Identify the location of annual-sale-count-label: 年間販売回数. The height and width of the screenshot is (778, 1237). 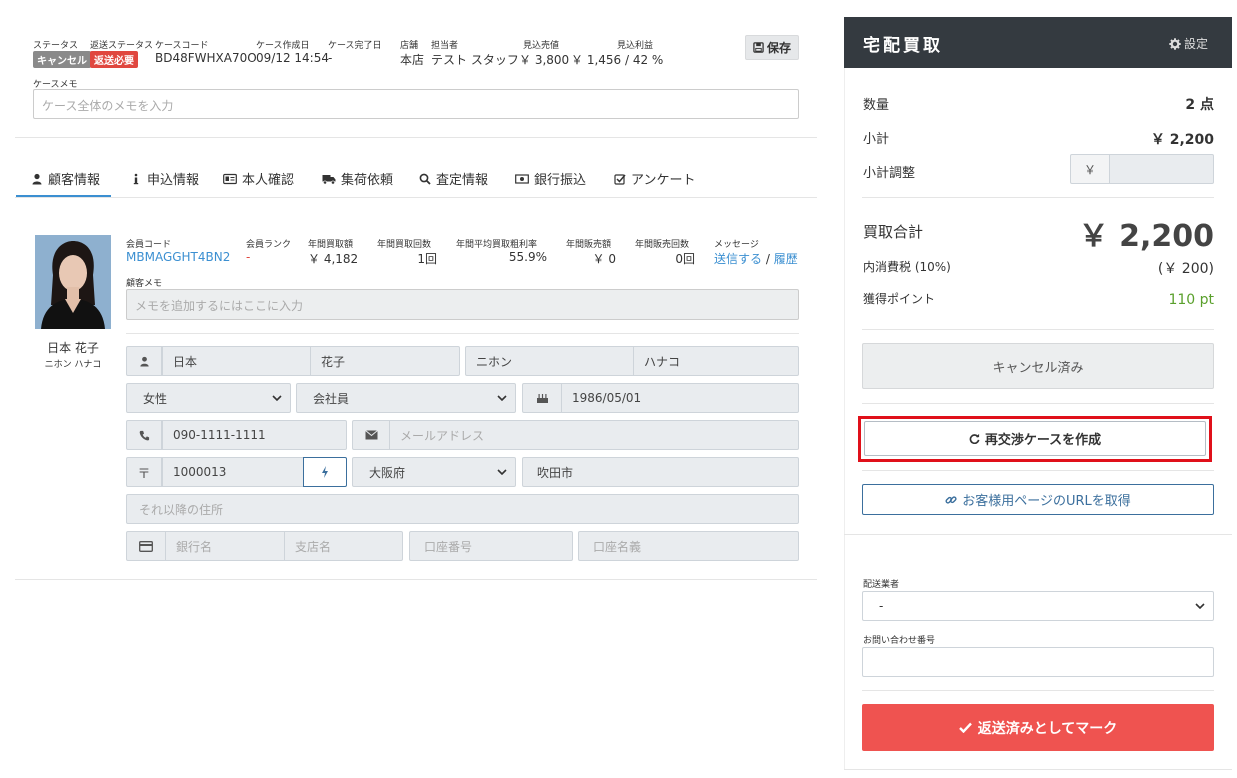
(662, 245).